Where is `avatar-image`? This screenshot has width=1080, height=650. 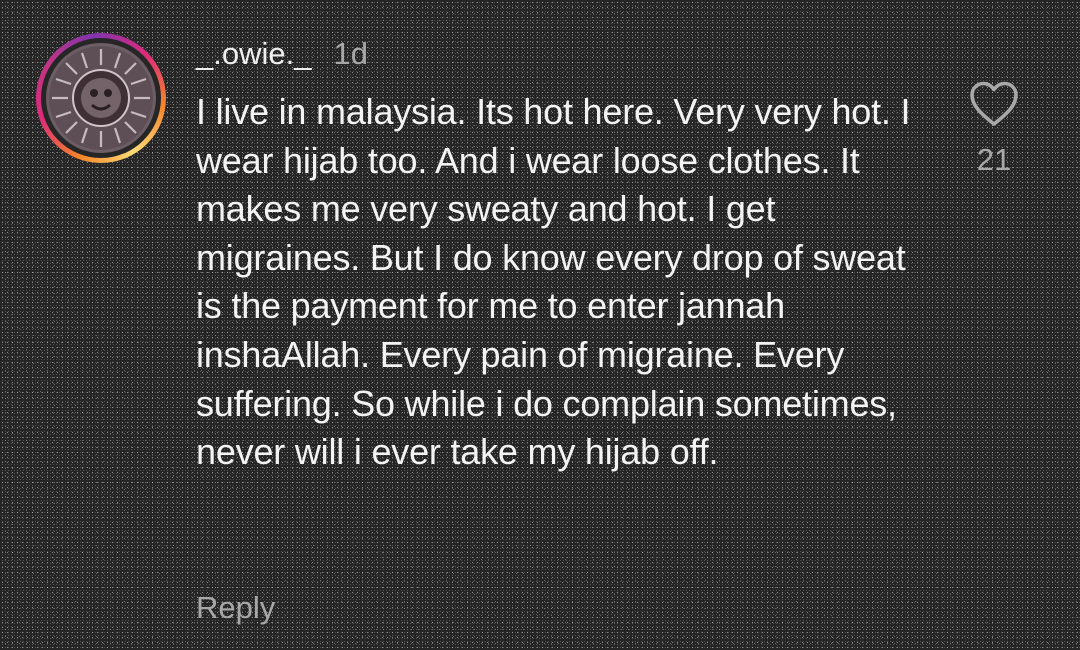
avatar-image is located at coordinates (101, 98).